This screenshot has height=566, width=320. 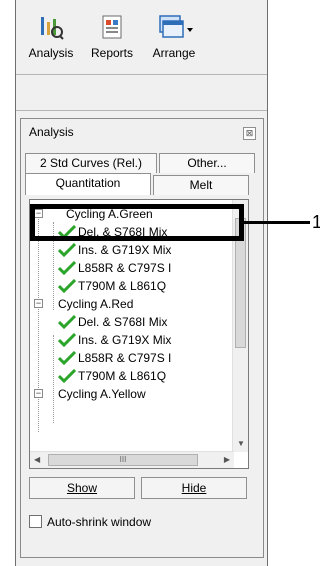 I want to click on show-button-label: Show, so click(x=82, y=488).